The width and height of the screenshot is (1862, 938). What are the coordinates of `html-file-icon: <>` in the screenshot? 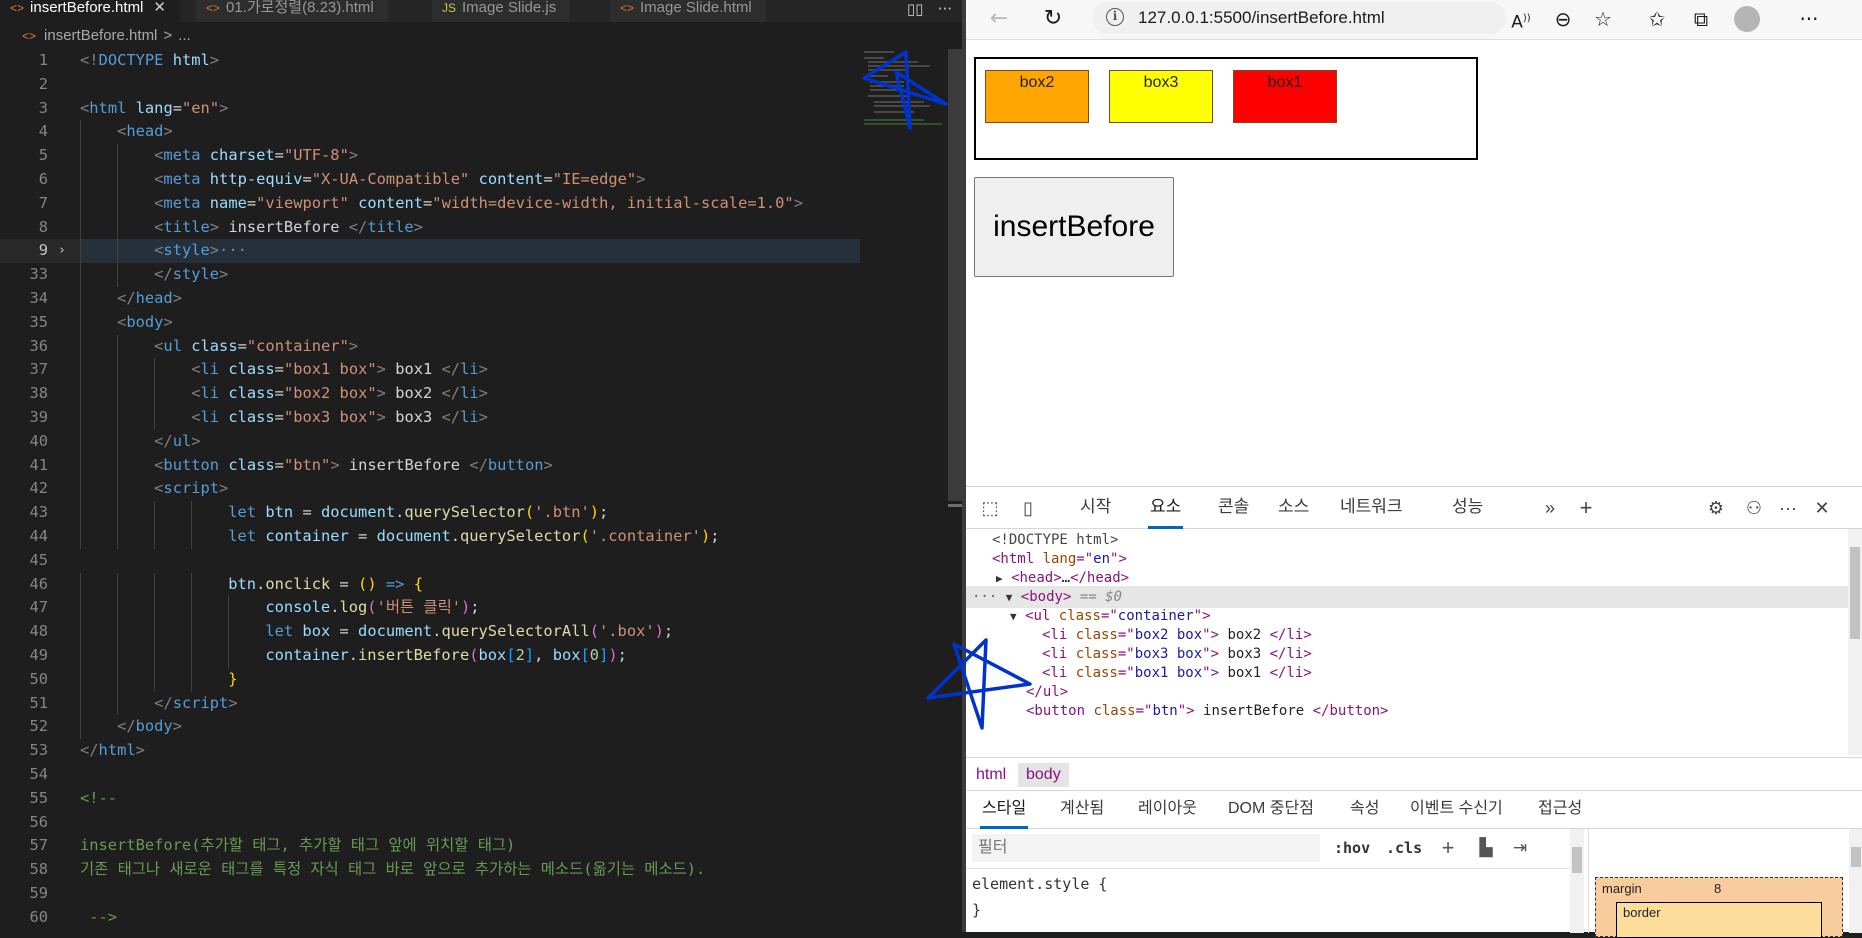 It's located at (17, 8).